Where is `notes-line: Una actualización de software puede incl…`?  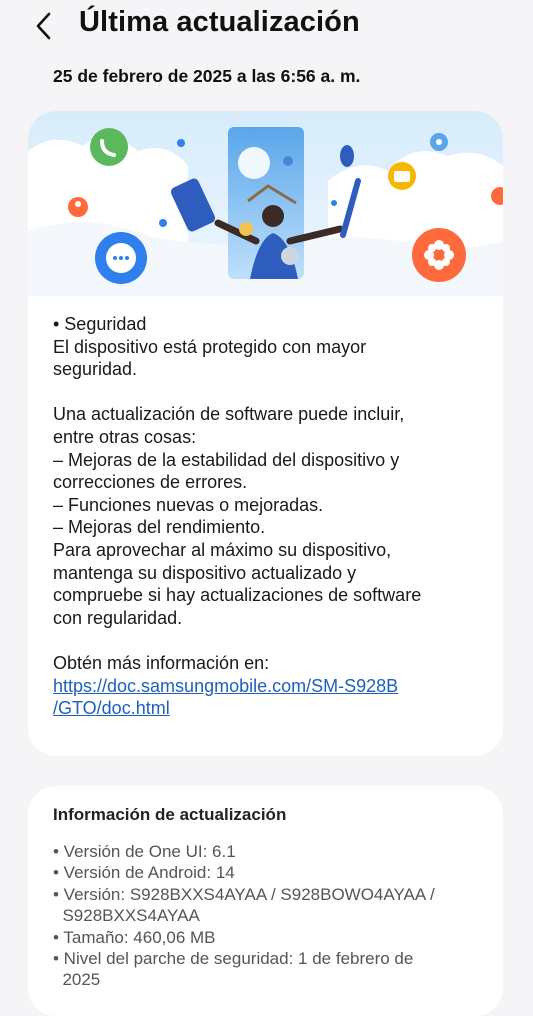 notes-line: Una actualización de software puede incl… is located at coordinates (229, 414).